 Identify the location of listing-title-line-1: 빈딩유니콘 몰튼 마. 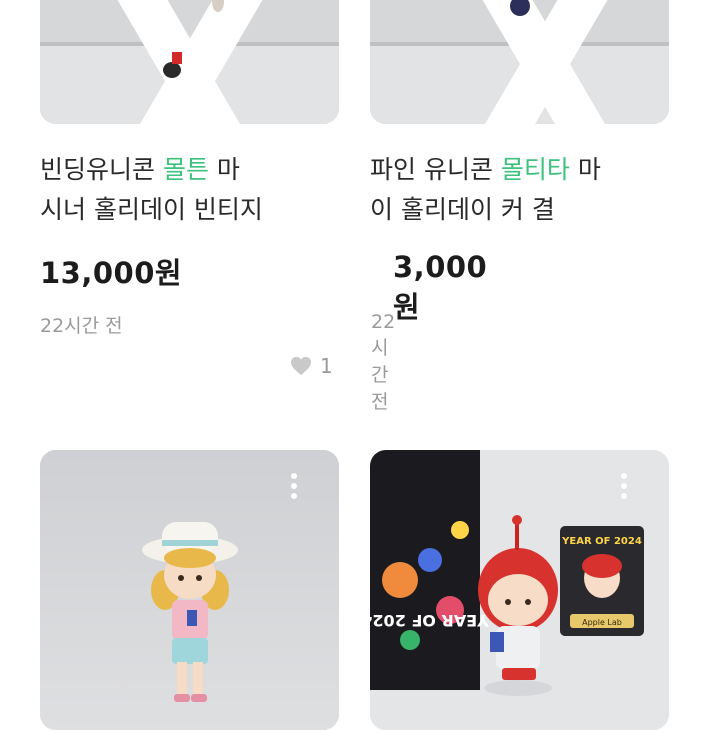
(140, 169).